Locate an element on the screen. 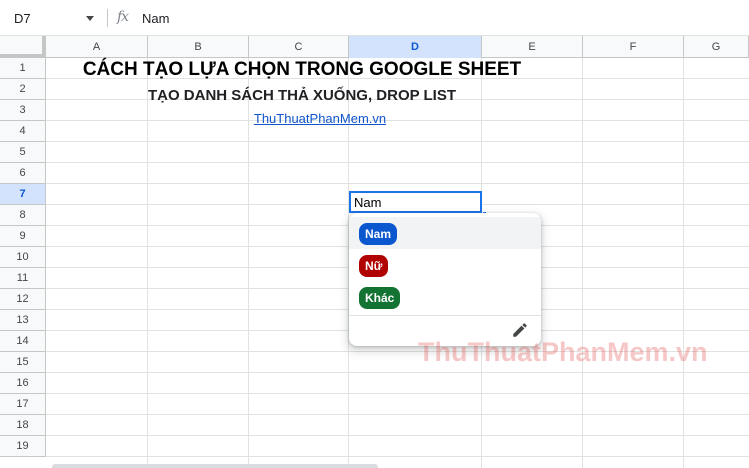 The width and height of the screenshot is (749, 468). cell-subtitle: TẠO DANH SÁCH THẢ XUỐNG, DROP LIST is located at coordinates (302, 95).